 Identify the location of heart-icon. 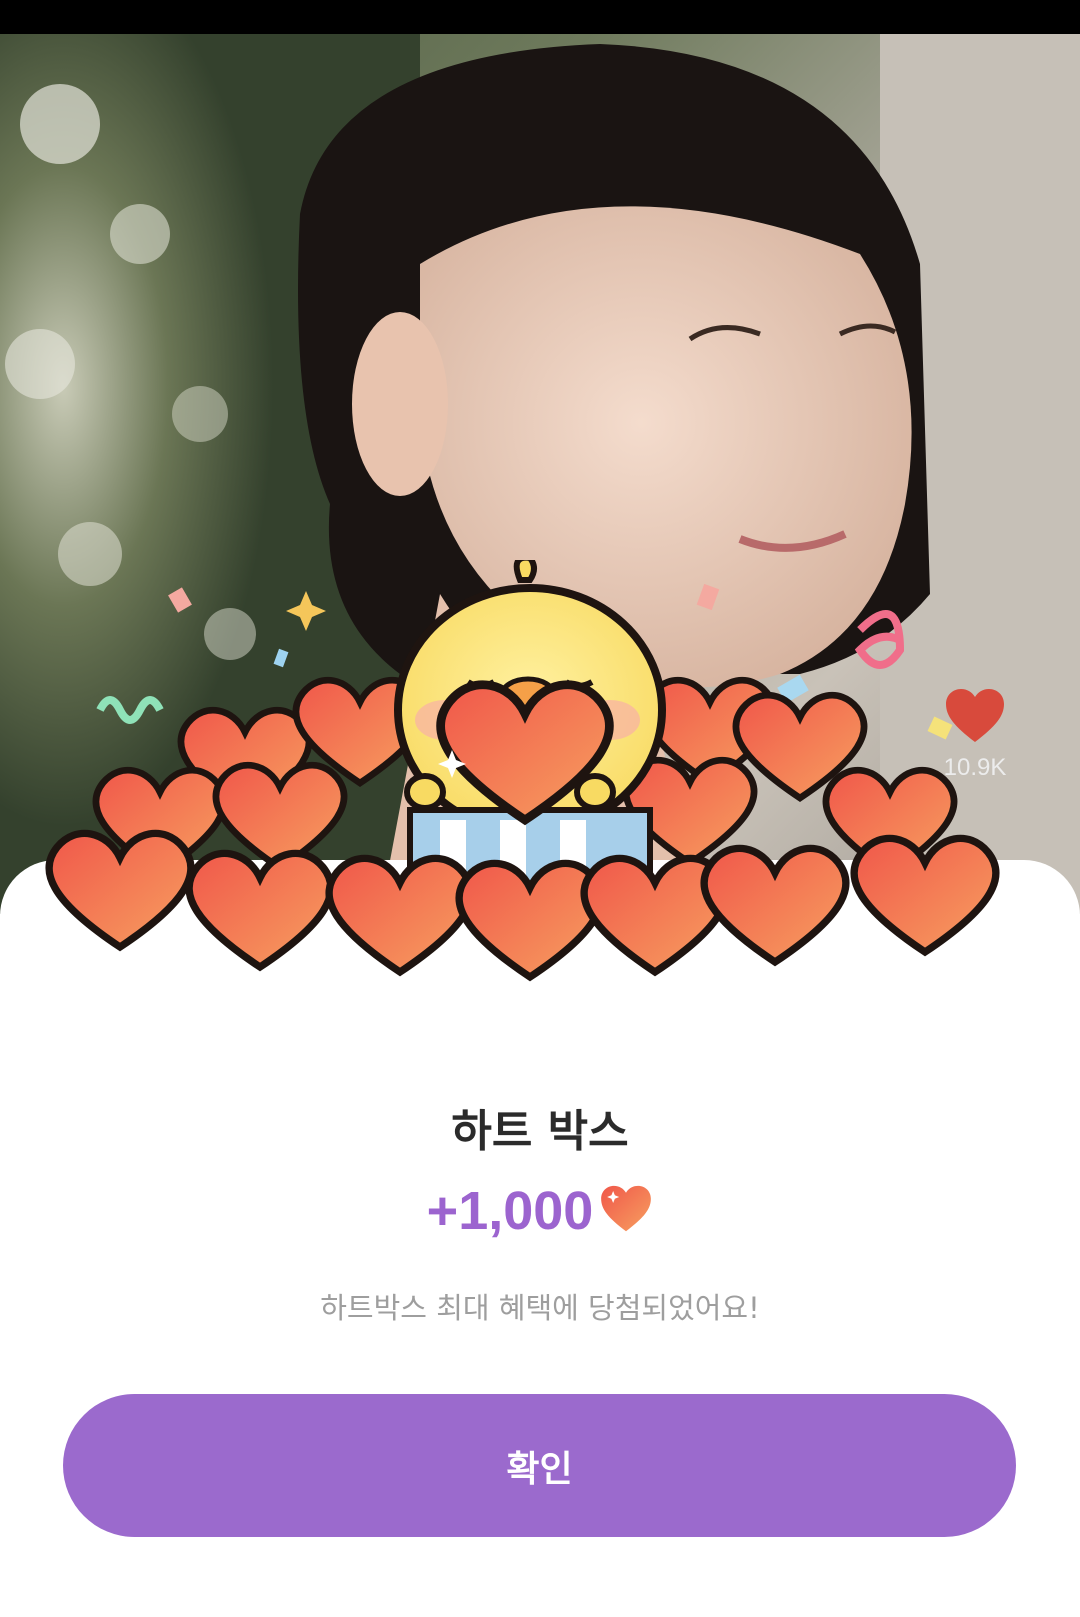
(626, 1208).